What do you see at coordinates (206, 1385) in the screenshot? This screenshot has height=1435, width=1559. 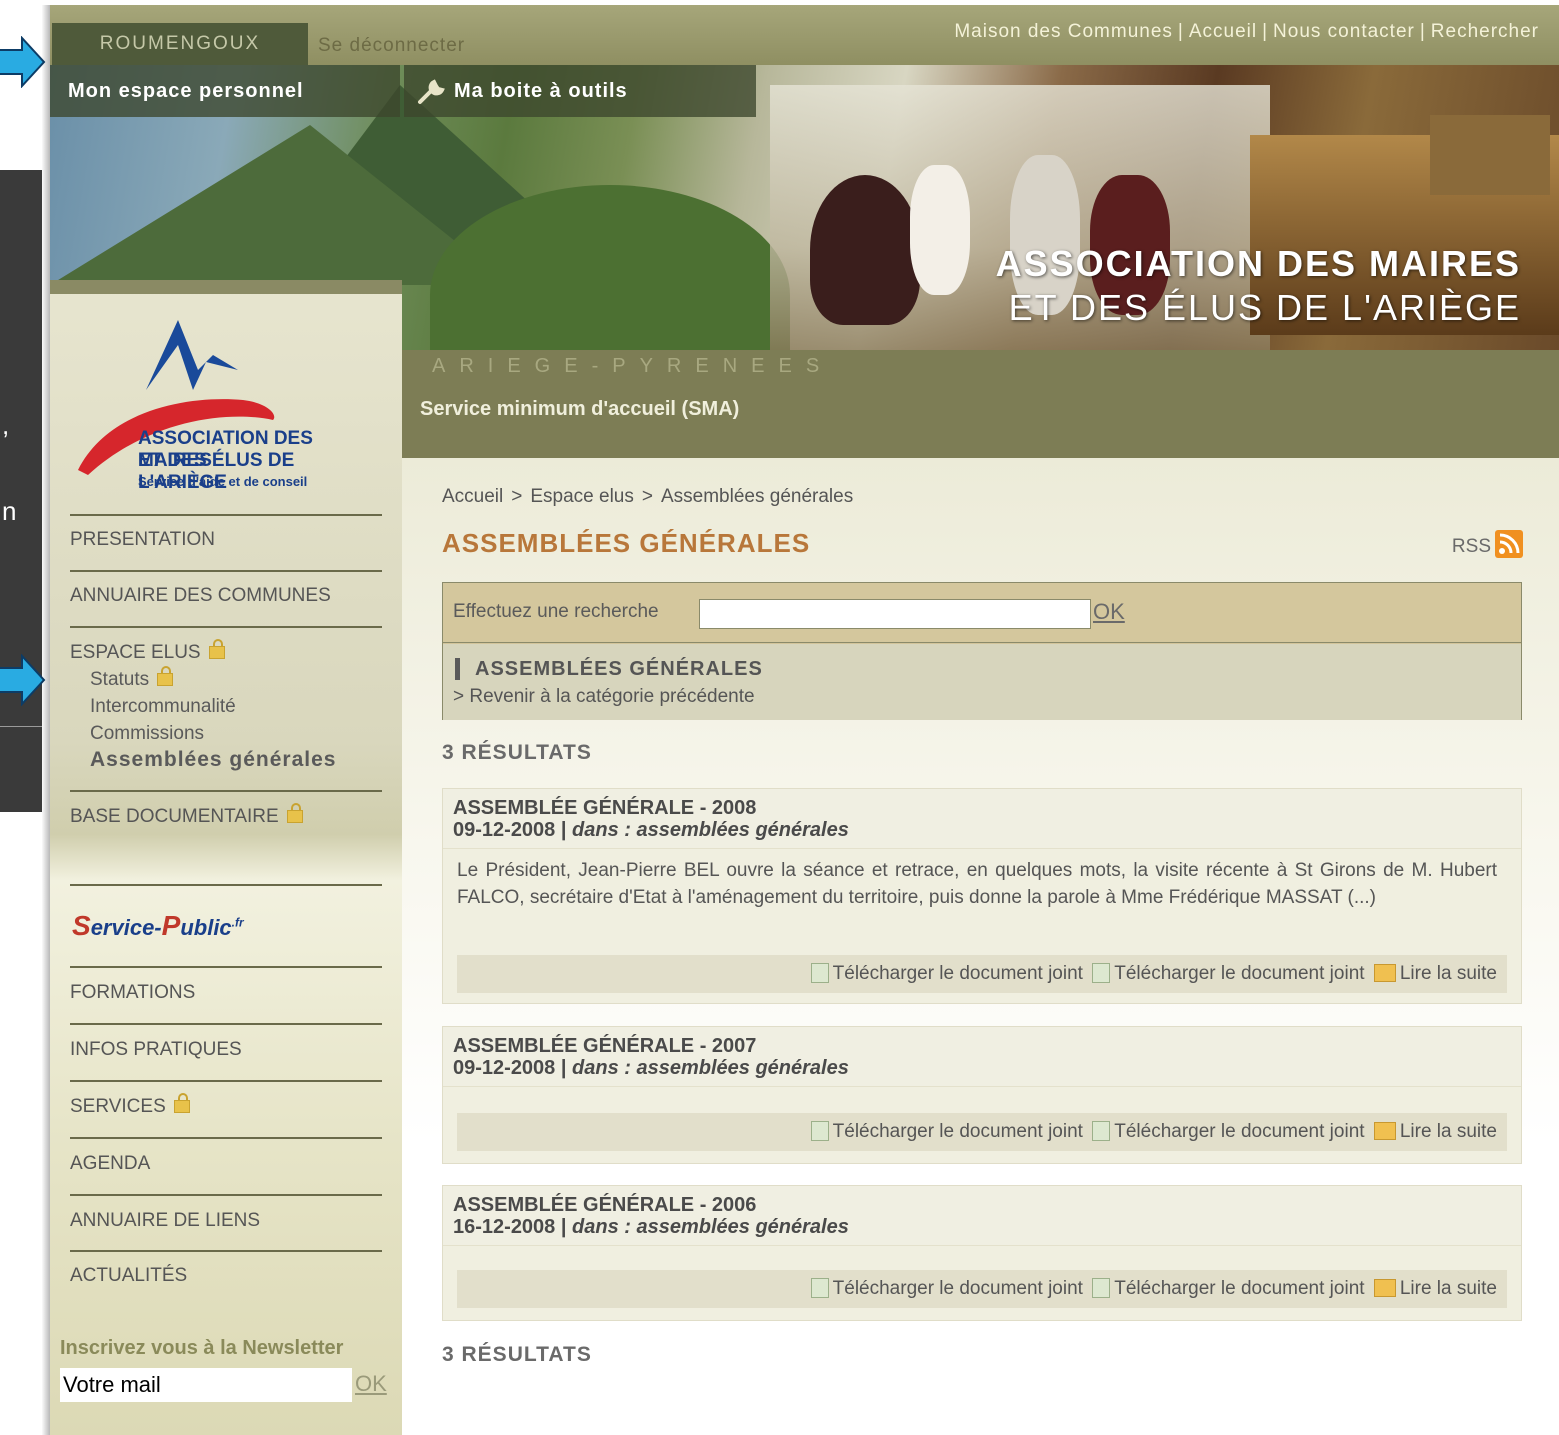 I see `newsletter-email-input` at bounding box center [206, 1385].